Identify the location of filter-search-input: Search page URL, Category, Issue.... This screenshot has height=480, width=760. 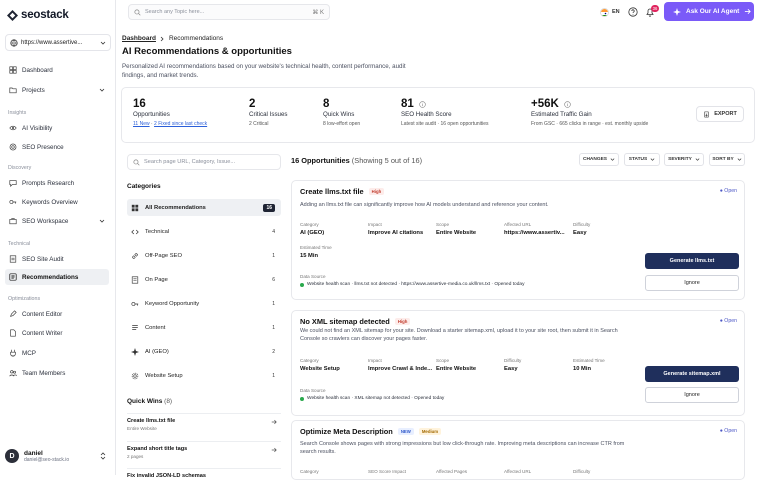
(204, 162).